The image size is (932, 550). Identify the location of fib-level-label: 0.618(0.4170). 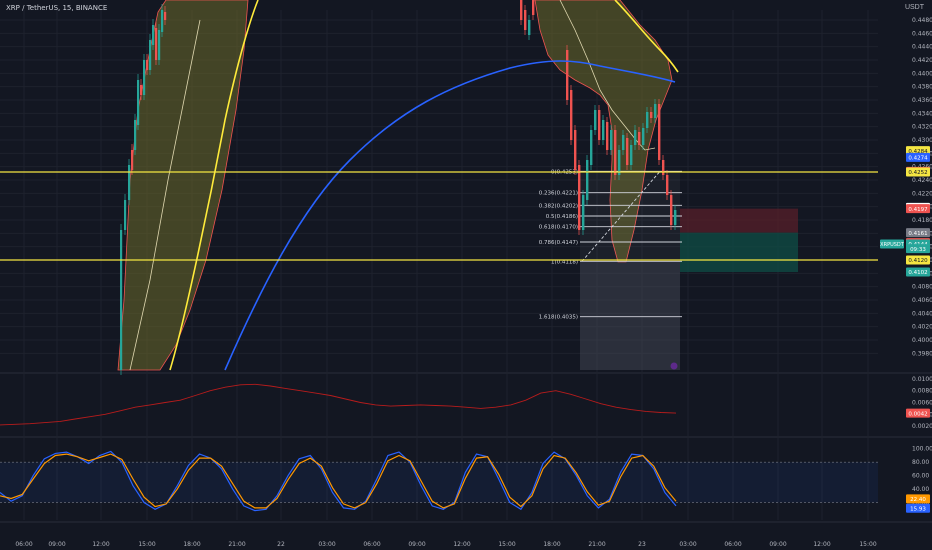
(558, 228).